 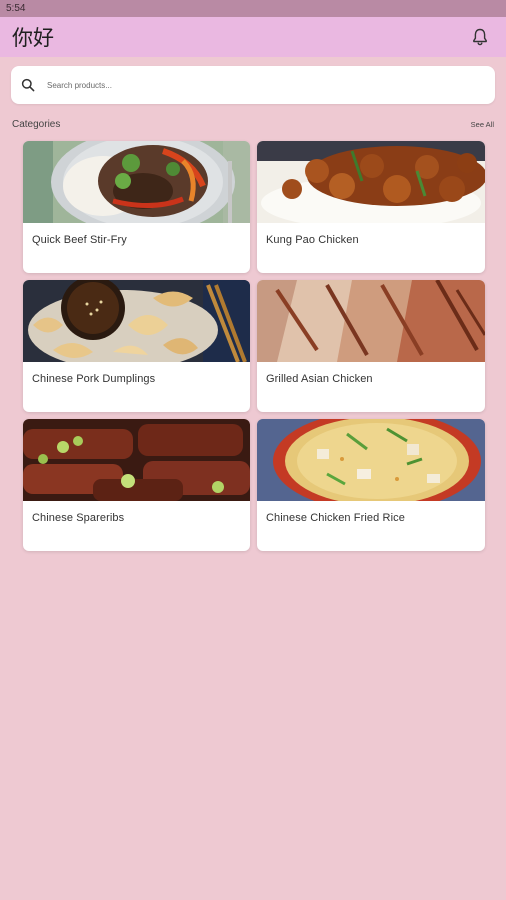 I want to click on category-card-grilled-asian-chicken: Grilled Asian Chicken, so click(x=371, y=346).